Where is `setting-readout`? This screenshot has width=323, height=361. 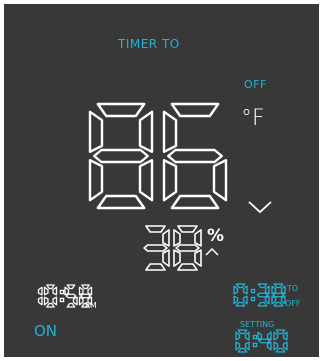
setting-readout is located at coordinates (261, 341).